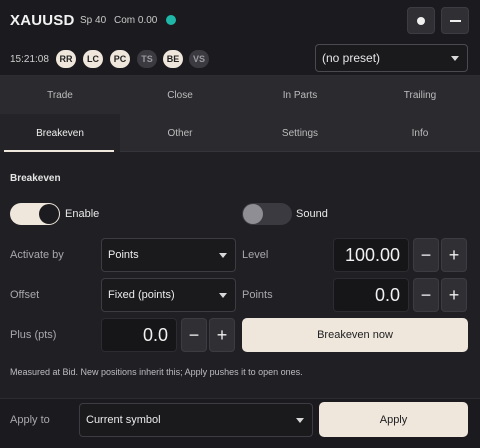 The width and height of the screenshot is (480, 448). Describe the element at coordinates (371, 255) in the screenshot. I see `level-input: 100.00` at that location.